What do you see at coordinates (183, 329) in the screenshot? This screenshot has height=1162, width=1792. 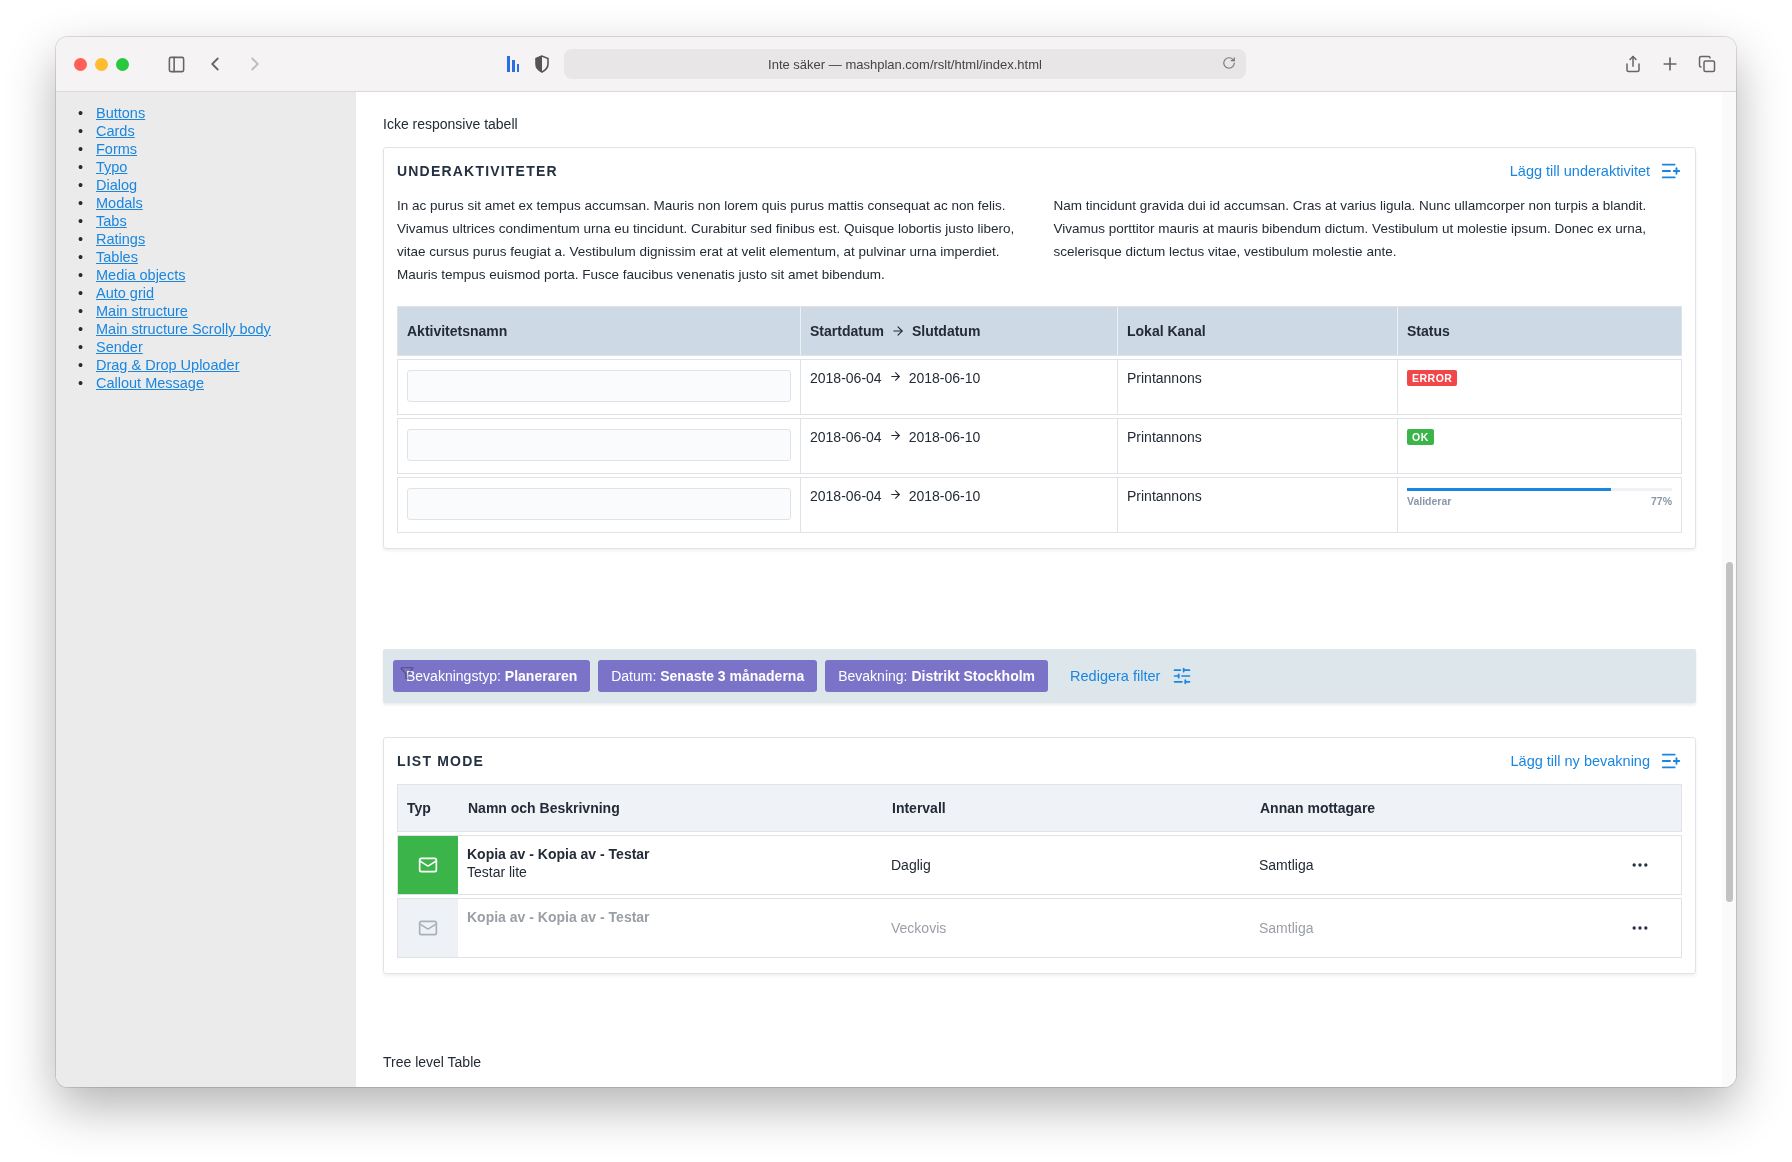 I see `sidebar-link: Main structure Scrolly body` at bounding box center [183, 329].